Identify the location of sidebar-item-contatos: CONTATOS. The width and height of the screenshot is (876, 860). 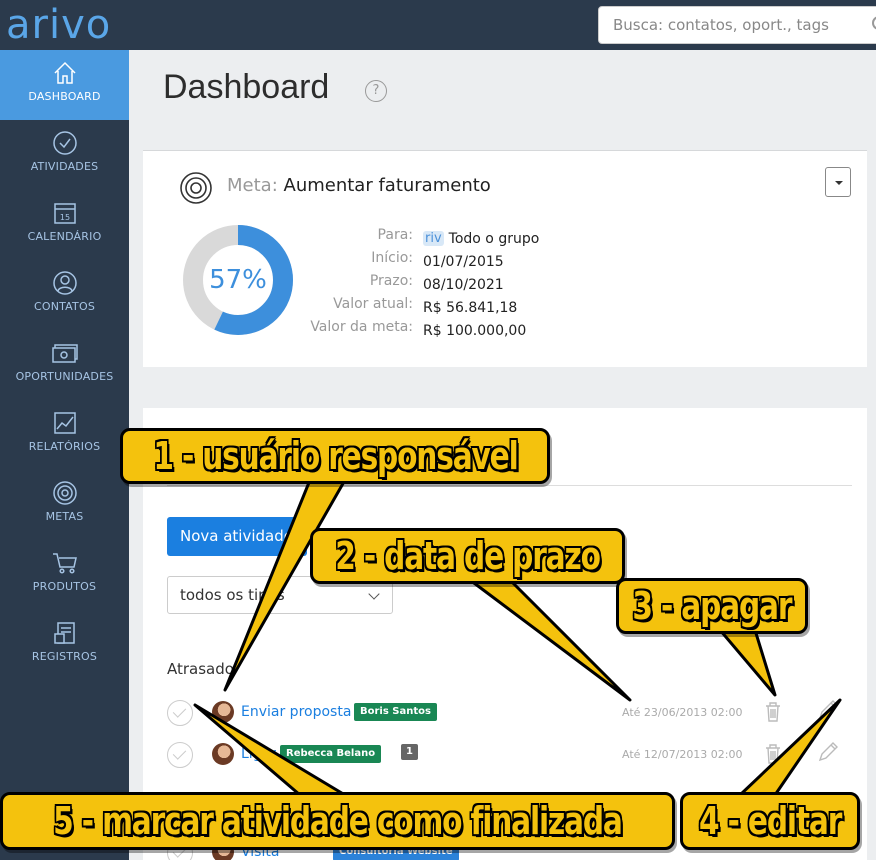
(64, 295).